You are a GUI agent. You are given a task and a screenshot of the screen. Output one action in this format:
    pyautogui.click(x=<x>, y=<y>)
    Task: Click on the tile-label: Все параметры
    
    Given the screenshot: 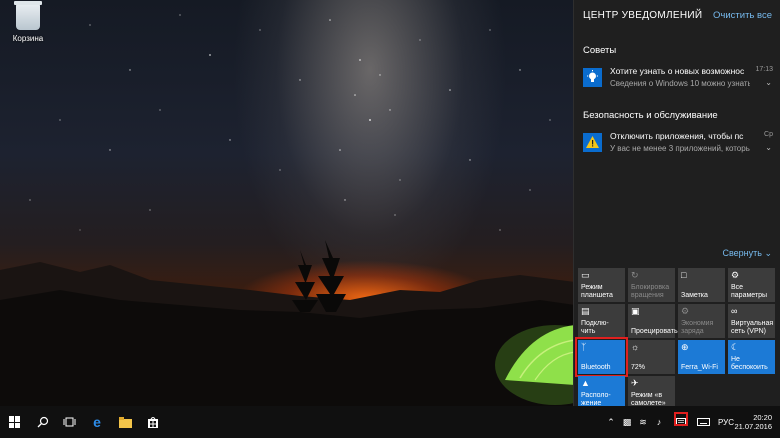 What is the action you would take?
    pyautogui.click(x=749, y=291)
    